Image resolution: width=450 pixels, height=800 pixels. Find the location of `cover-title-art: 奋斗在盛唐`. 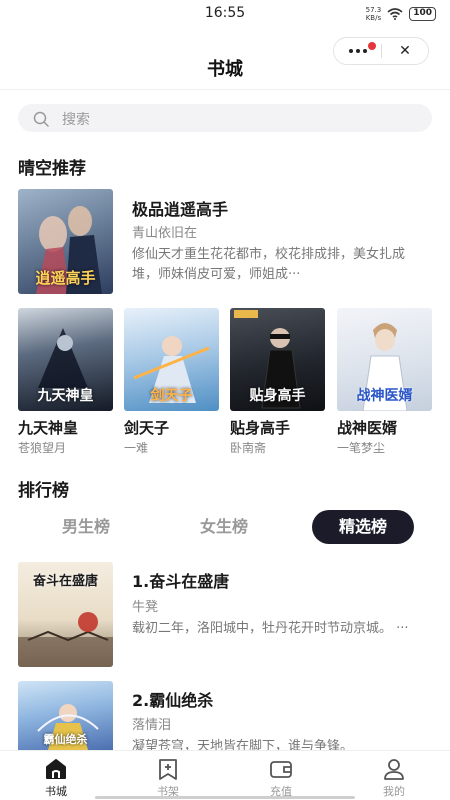

cover-title-art: 奋斗在盛唐 is located at coordinates (65, 581).